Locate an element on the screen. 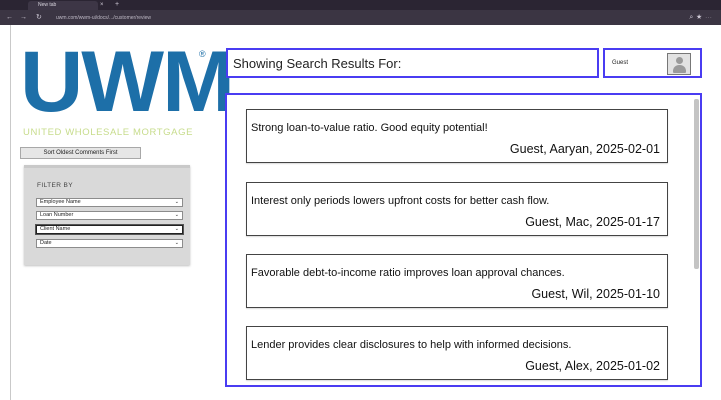 This screenshot has height=400, width=721. page-left-divider is located at coordinates (10, 212).